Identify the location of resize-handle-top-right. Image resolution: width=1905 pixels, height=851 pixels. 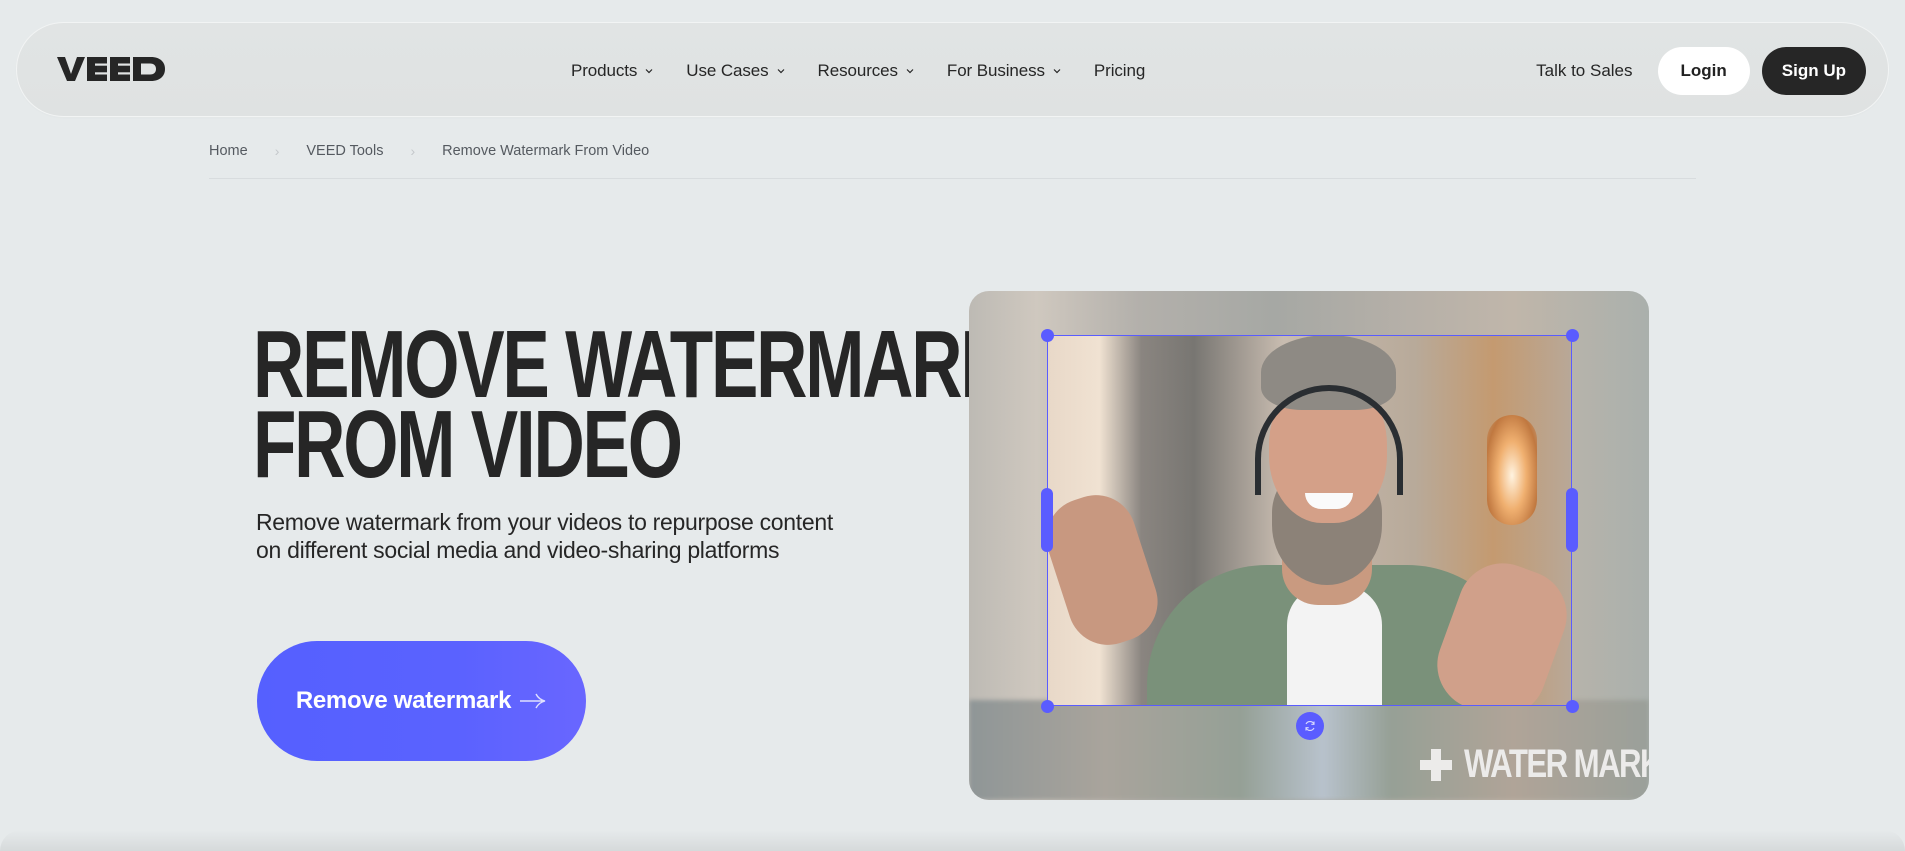
(1572, 335).